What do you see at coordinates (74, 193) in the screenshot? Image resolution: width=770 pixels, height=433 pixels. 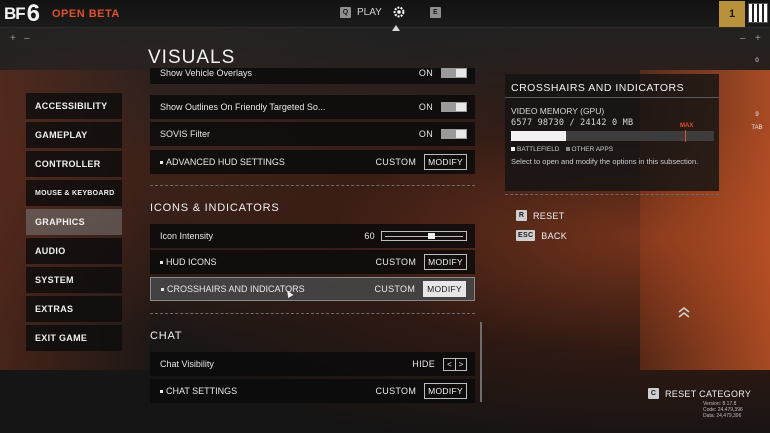 I see `sidebar-item-mouse-keyboard: MOUSE & KEYBOARD` at bounding box center [74, 193].